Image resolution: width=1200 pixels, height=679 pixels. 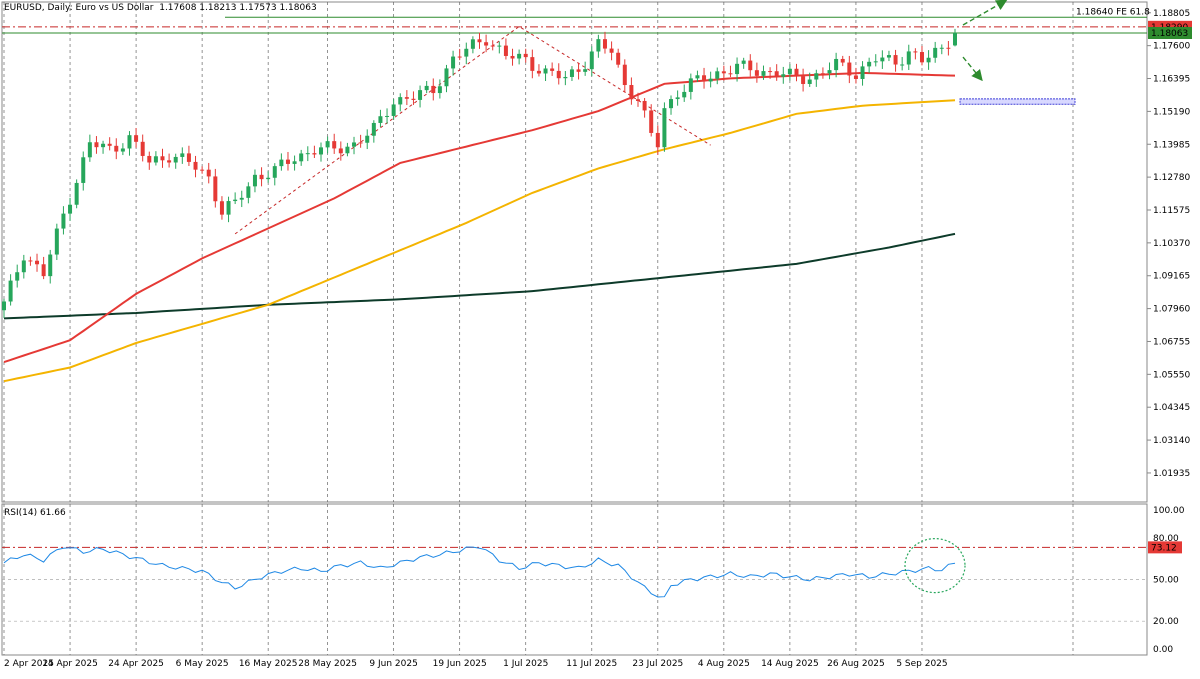 I want to click on y-tick-label: 1.17600, so click(x=1171, y=47).